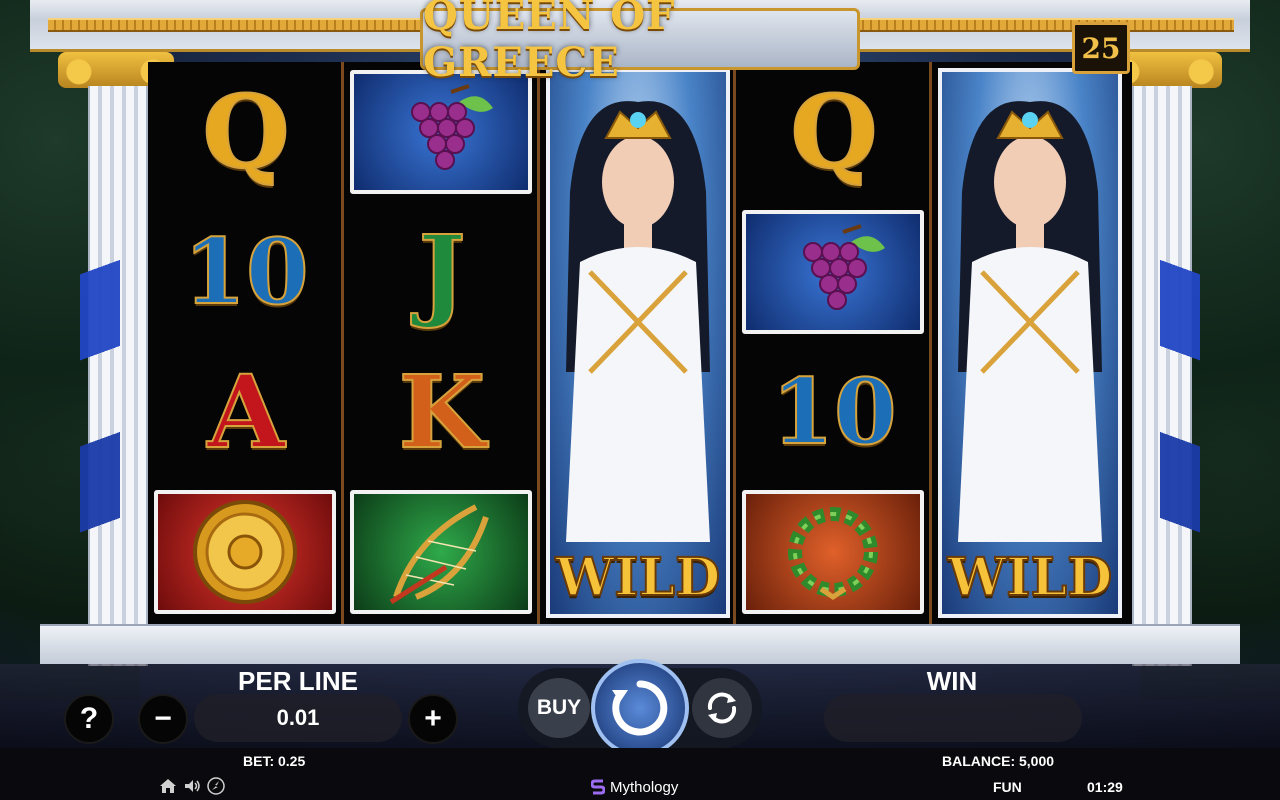 The image size is (1280, 800). What do you see at coordinates (644, 787) in the screenshot?
I see `provider-name: Mythology` at bounding box center [644, 787].